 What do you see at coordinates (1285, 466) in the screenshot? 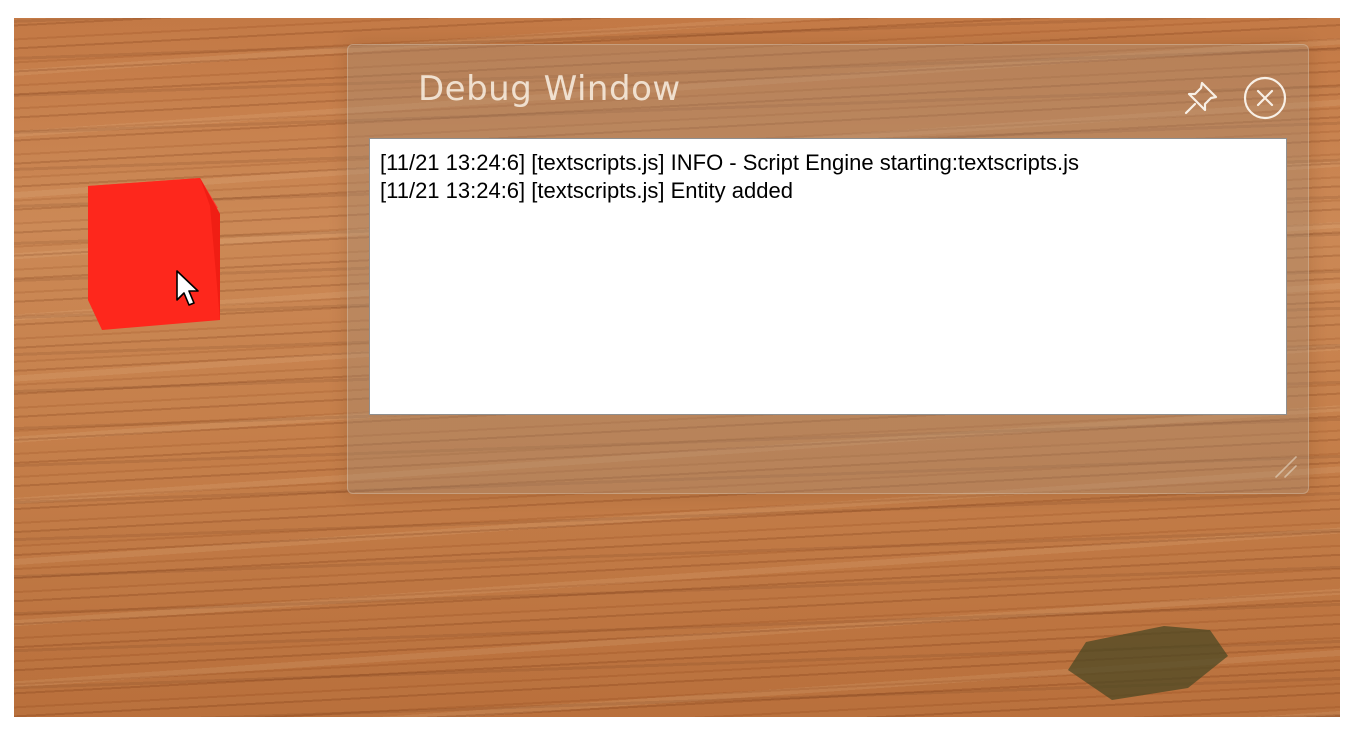
I see `resize-grip-icon` at bounding box center [1285, 466].